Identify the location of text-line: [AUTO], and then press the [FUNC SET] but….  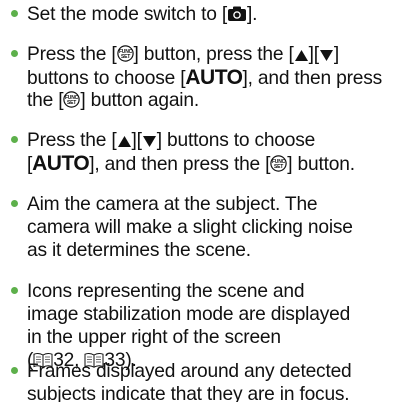
(191, 165).